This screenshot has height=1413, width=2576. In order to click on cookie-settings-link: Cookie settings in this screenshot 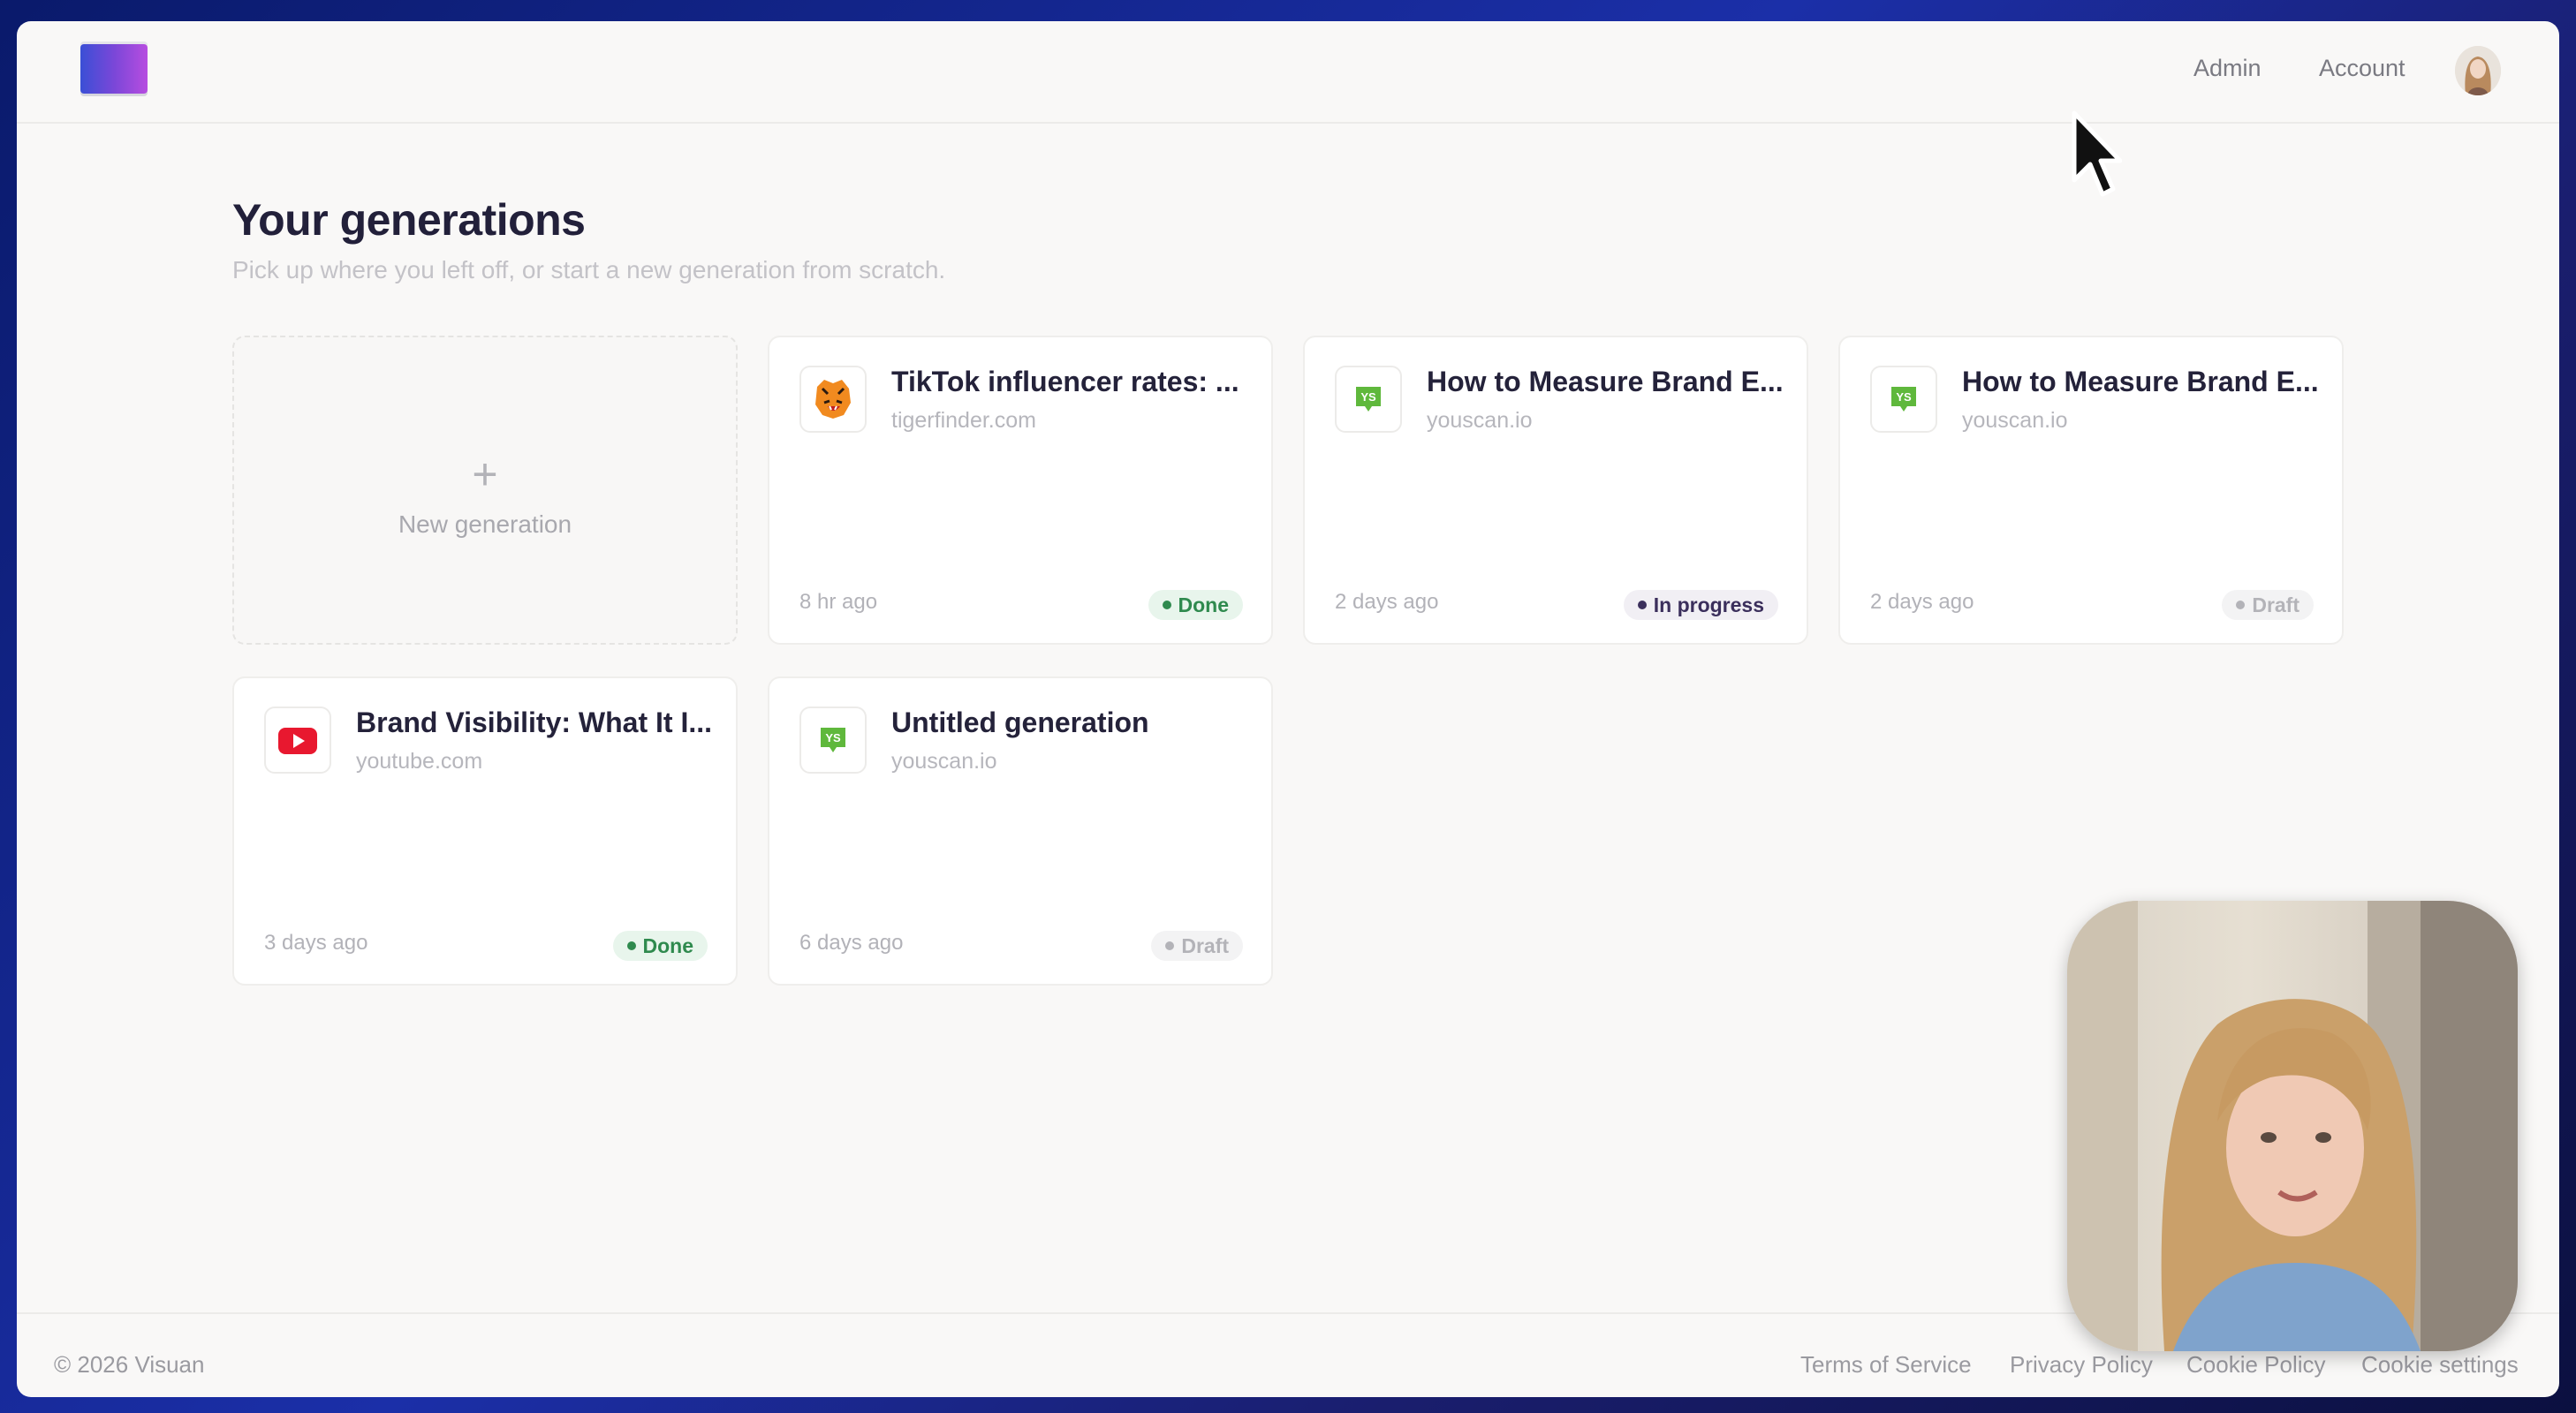, I will do `click(2440, 1365)`.